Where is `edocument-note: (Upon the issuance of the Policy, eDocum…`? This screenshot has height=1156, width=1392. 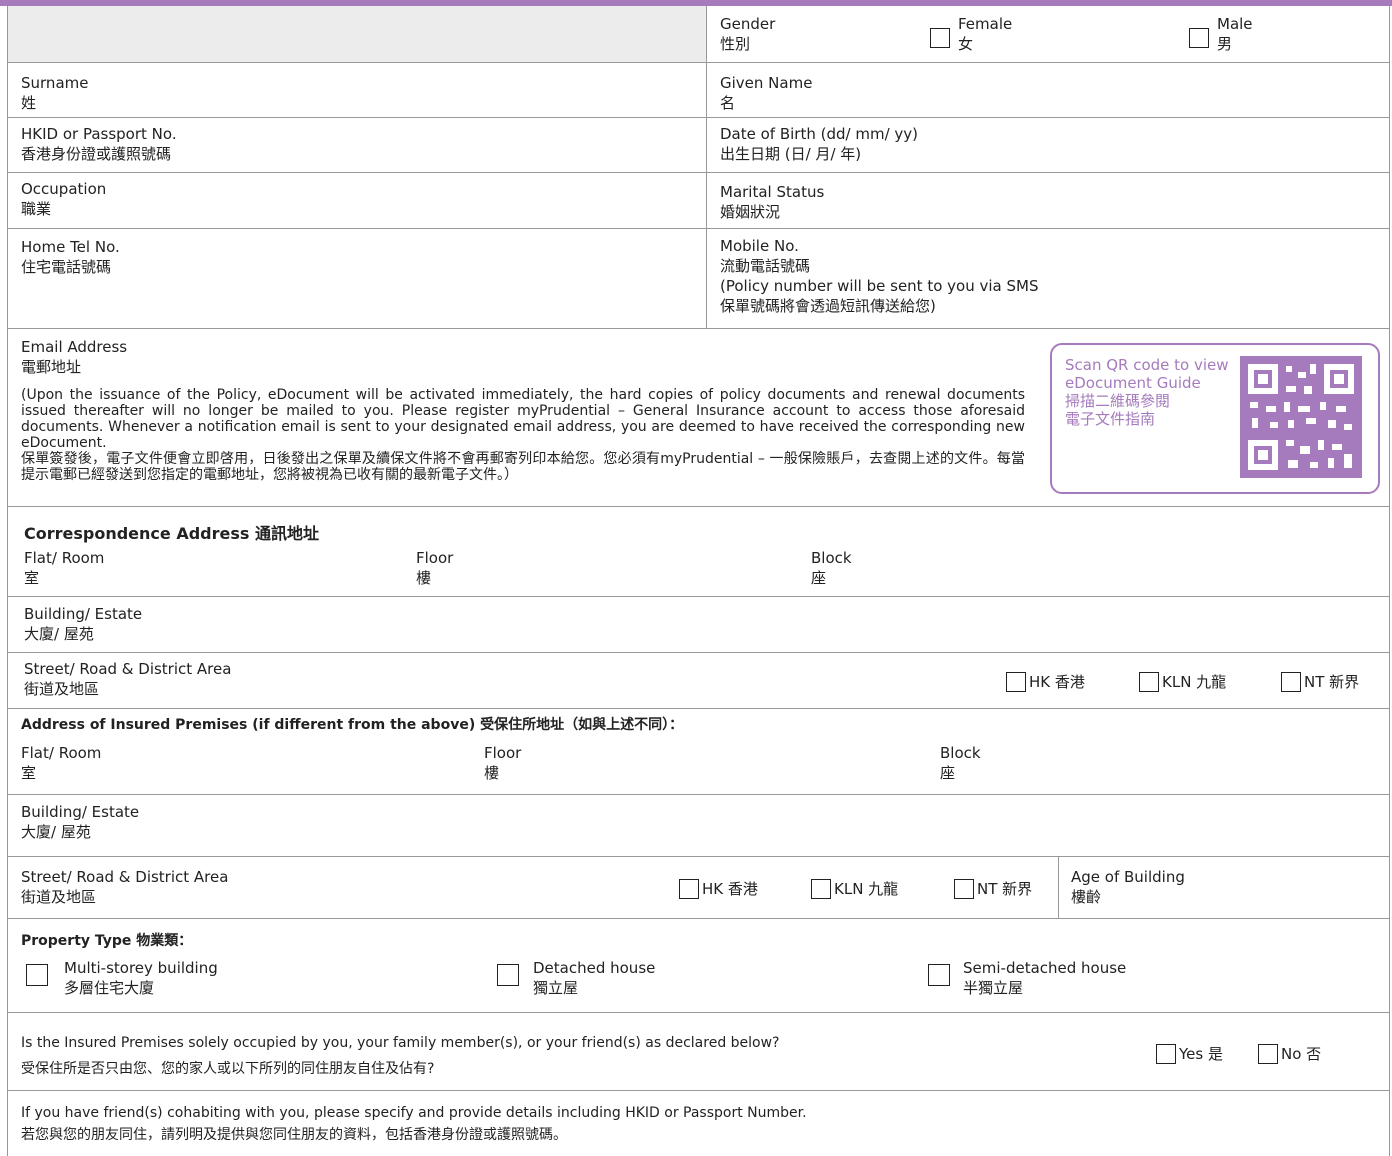
edocument-note: (Upon the issuance of the Policy, eDocum… is located at coordinates (523, 435).